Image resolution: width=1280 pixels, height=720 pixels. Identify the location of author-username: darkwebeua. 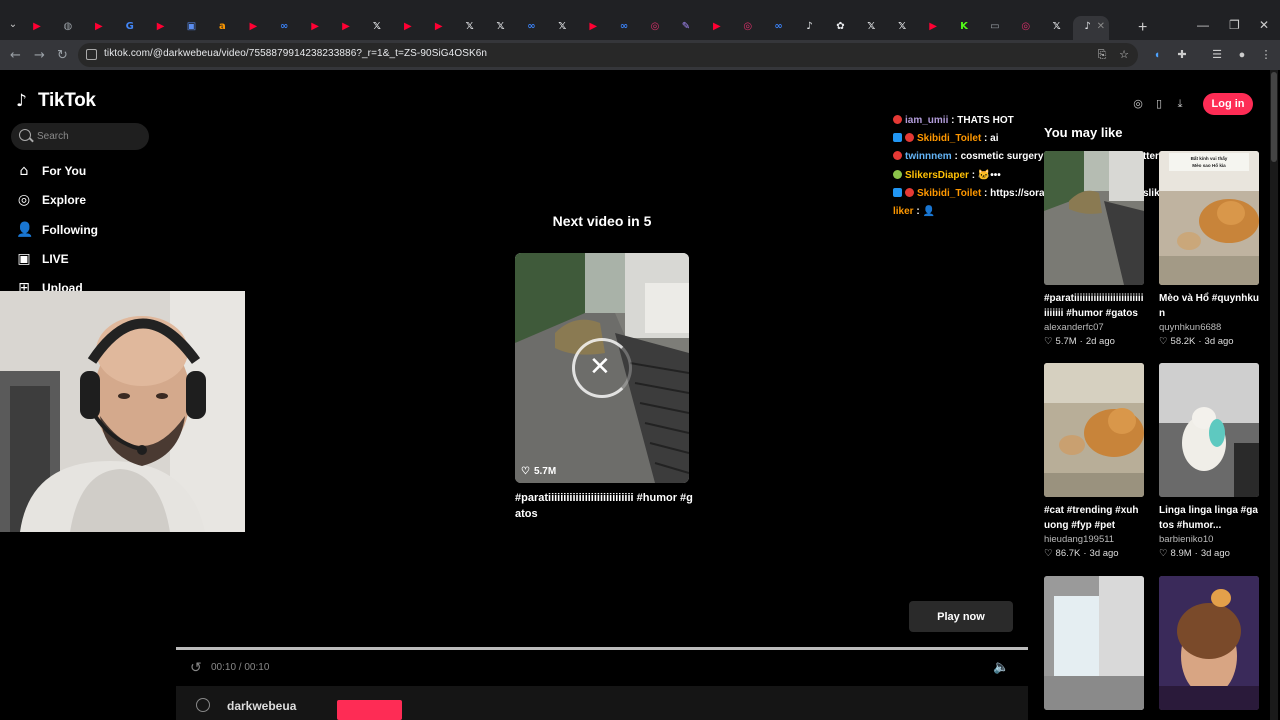
(261, 706).